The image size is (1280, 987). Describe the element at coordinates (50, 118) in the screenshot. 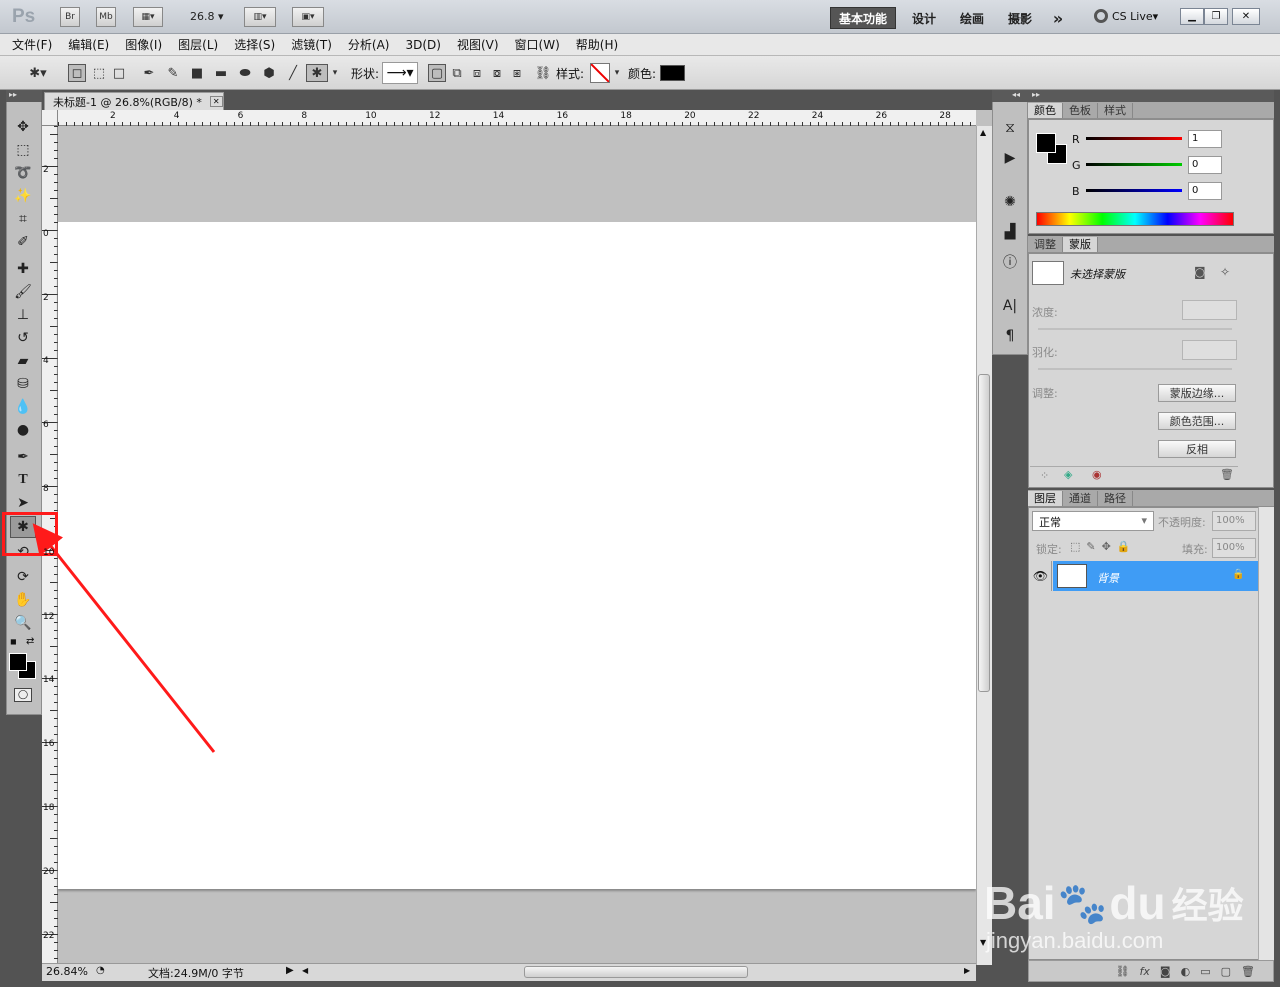

I see `ruler-origin` at that location.